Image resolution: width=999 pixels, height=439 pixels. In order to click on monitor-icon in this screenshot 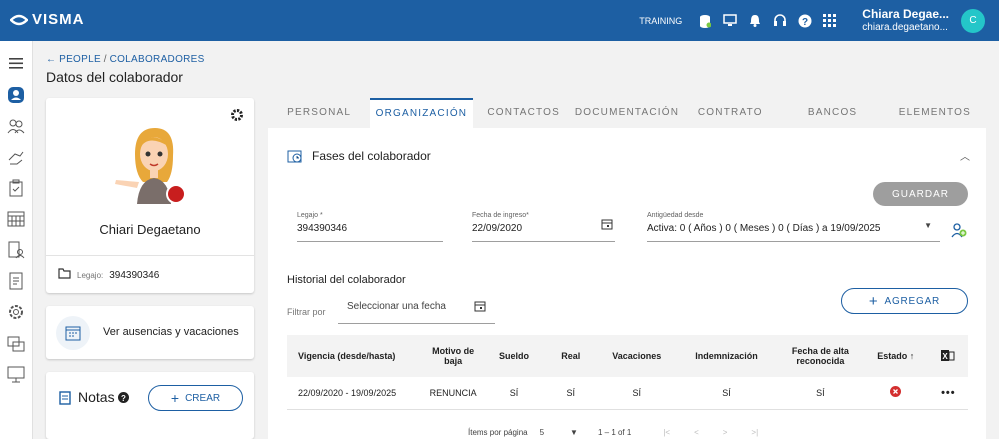, I will do `click(729, 20)`.